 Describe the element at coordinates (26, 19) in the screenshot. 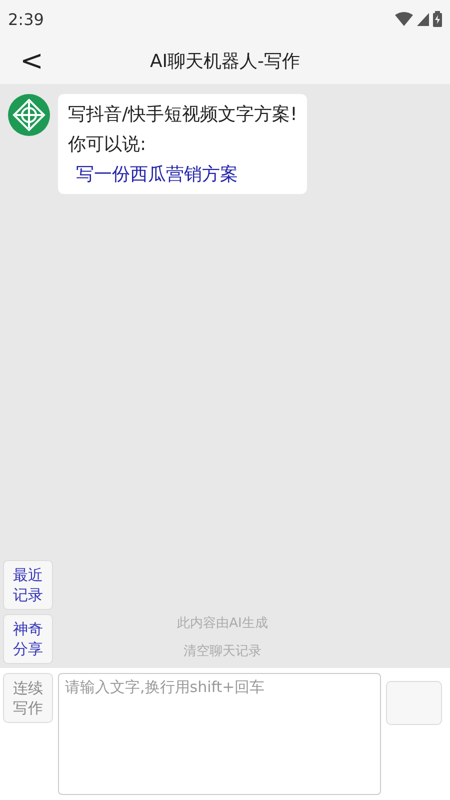

I see `status-time: 2:39` at that location.